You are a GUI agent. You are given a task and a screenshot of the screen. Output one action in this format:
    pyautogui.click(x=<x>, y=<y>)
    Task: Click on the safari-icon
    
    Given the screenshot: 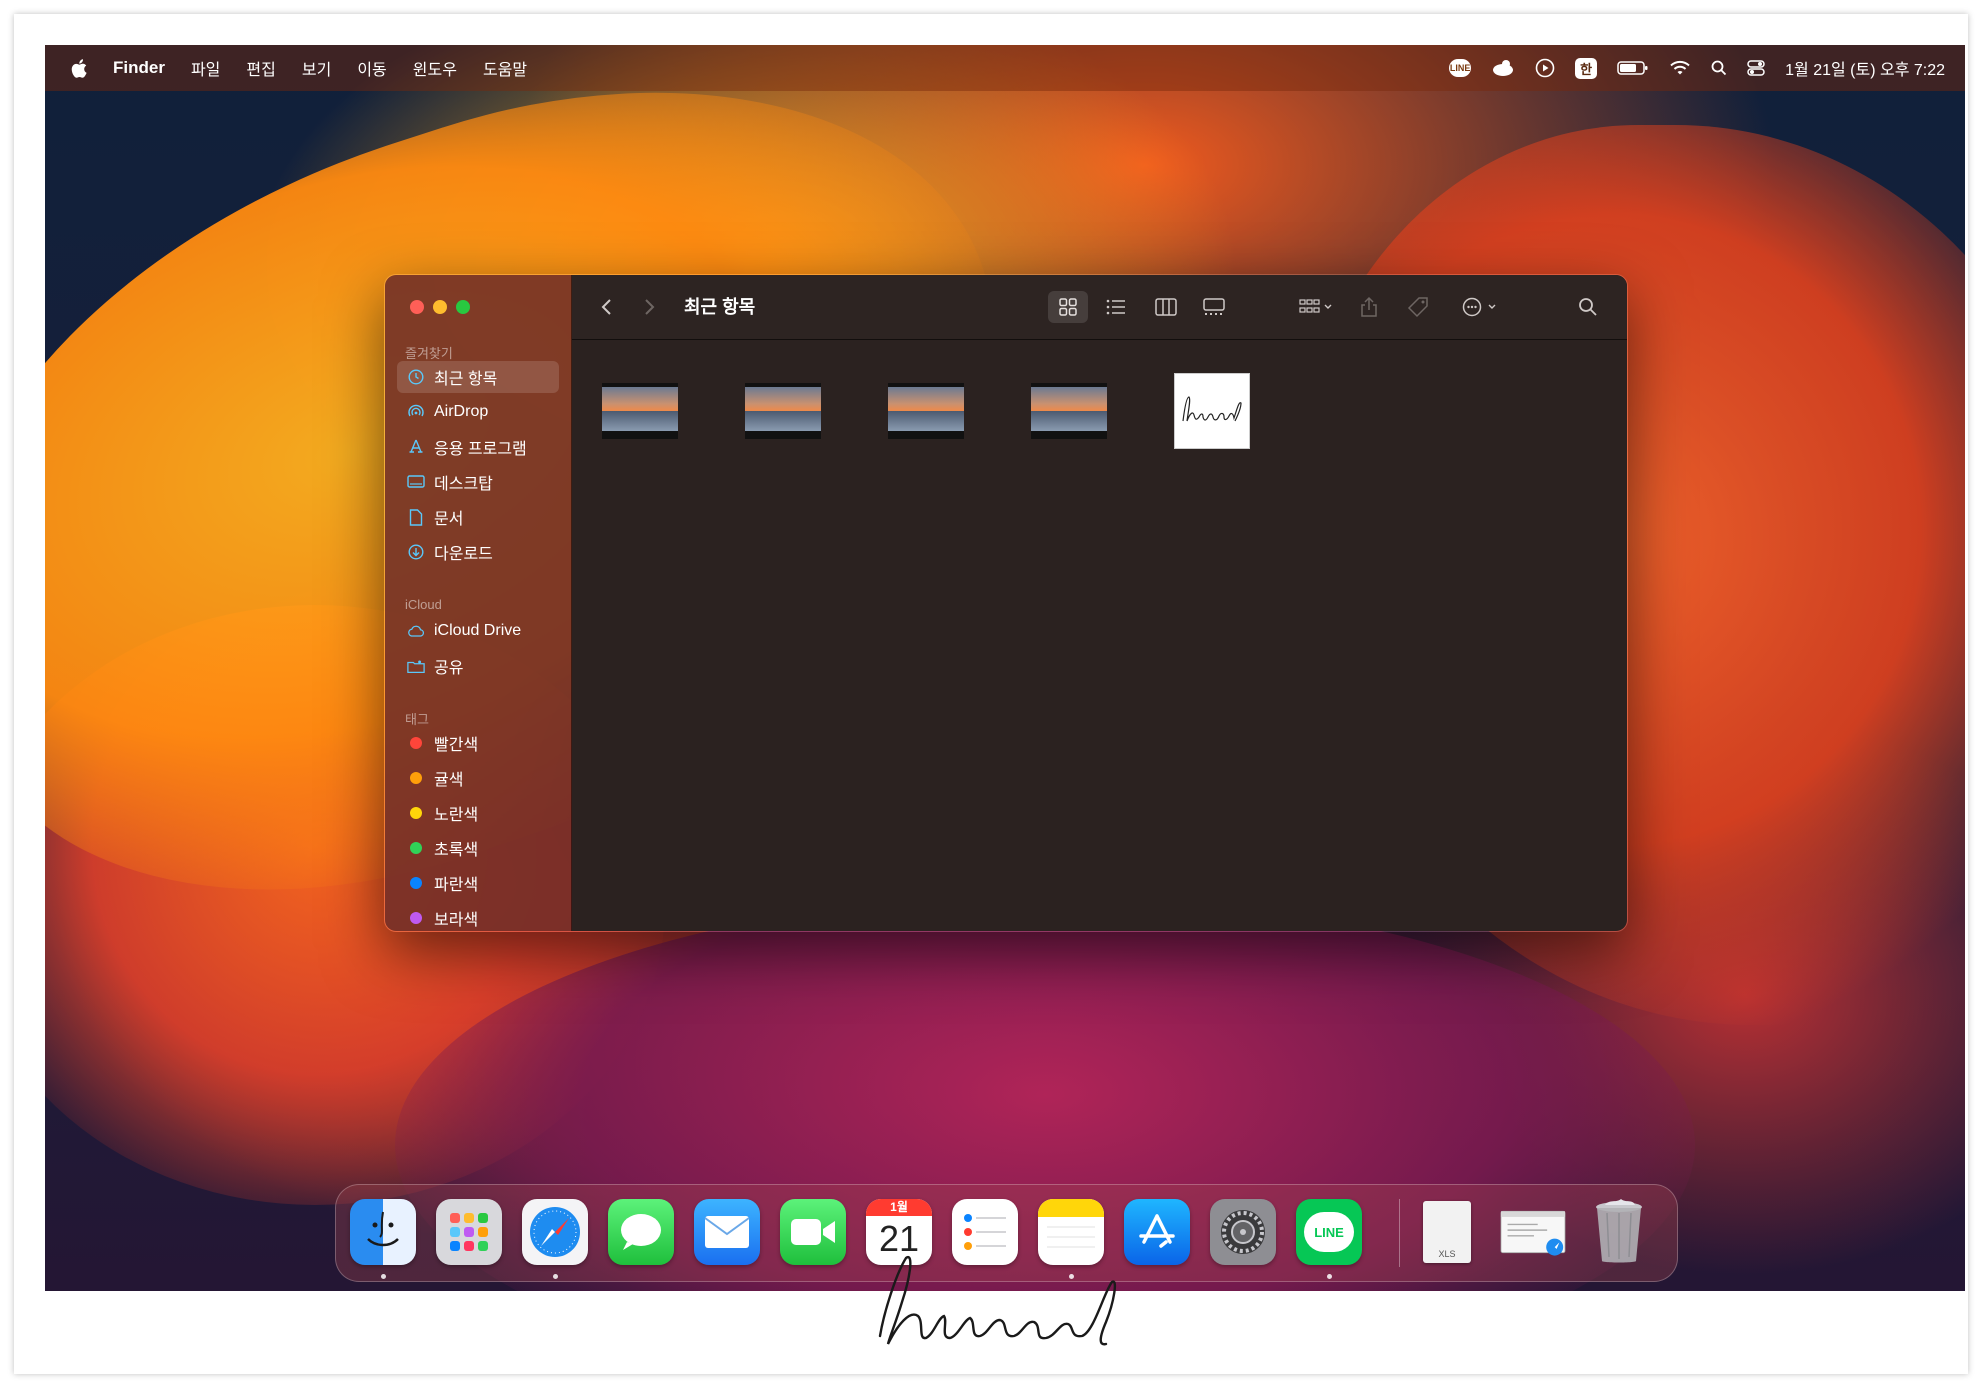 What is the action you would take?
    pyautogui.click(x=555, y=1232)
    